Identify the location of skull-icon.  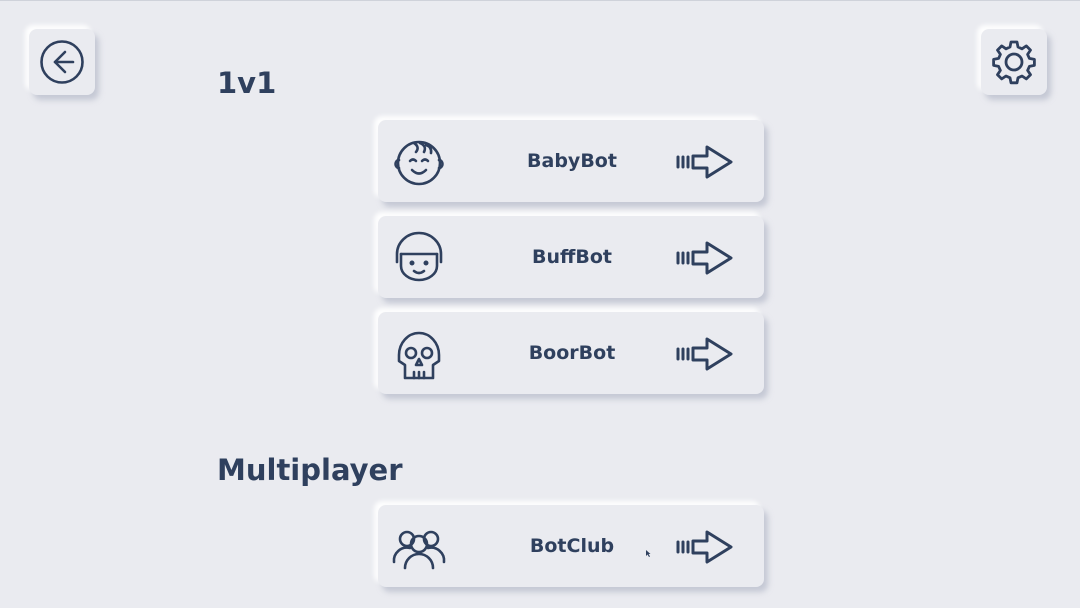
(419, 355).